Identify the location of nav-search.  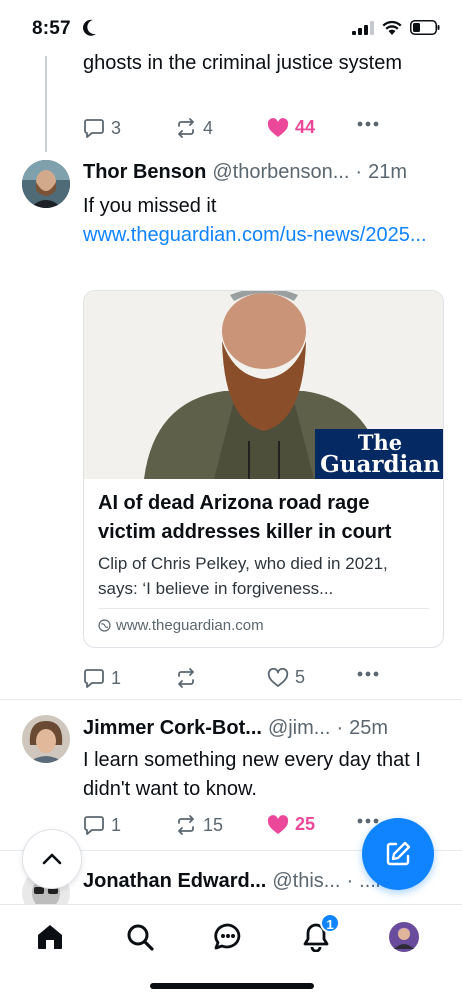
(140, 937).